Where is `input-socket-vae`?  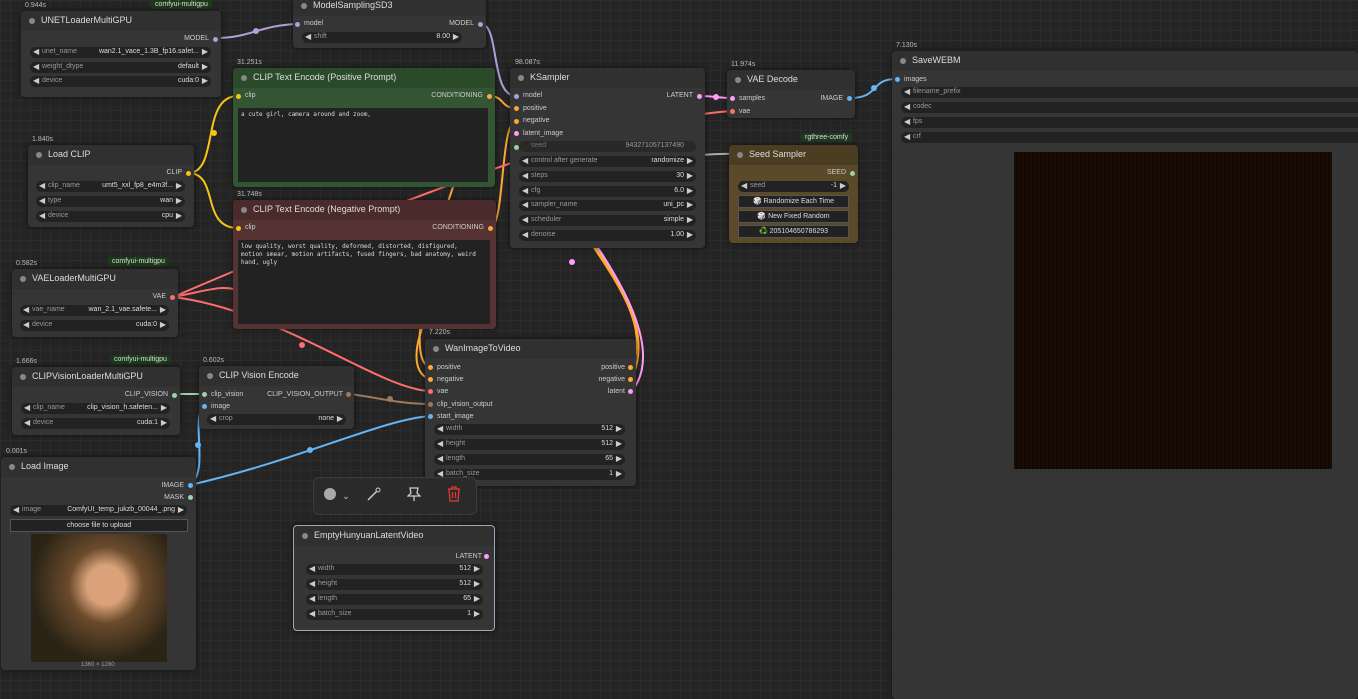 input-socket-vae is located at coordinates (430, 391).